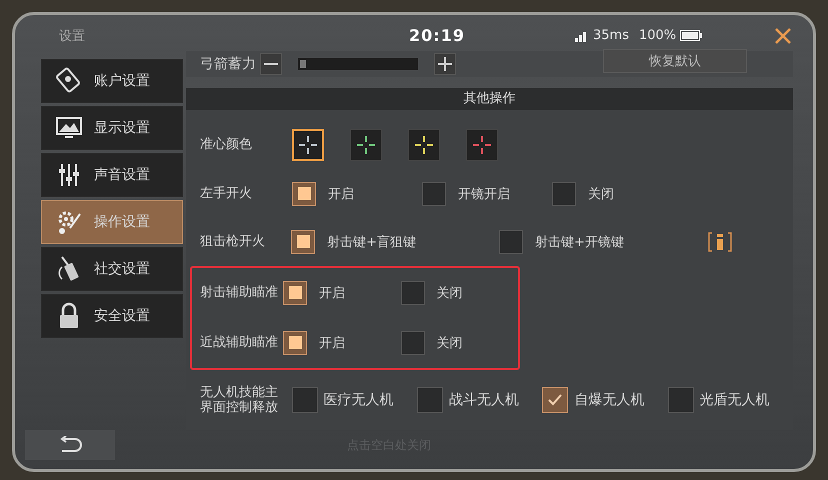 The height and width of the screenshot is (480, 828). I want to click on back-button, so click(70, 445).